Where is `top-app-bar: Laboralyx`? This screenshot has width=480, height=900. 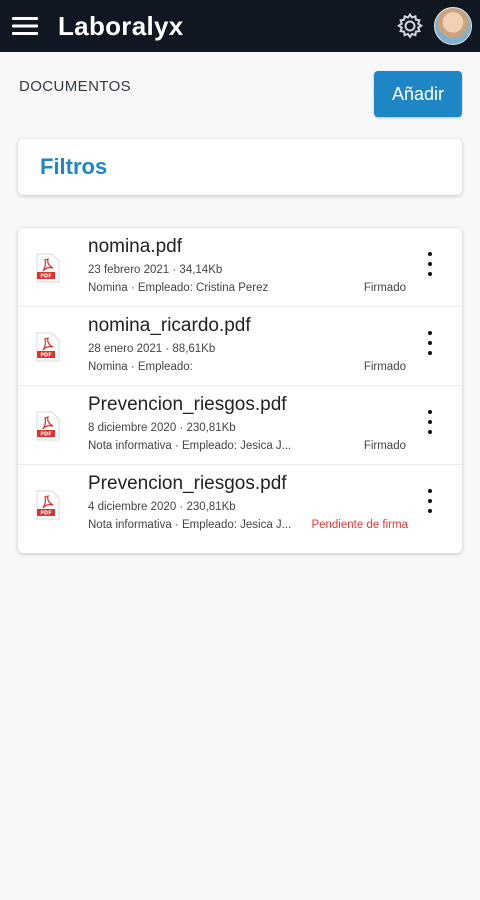
top-app-bar: Laboralyx is located at coordinates (240, 26).